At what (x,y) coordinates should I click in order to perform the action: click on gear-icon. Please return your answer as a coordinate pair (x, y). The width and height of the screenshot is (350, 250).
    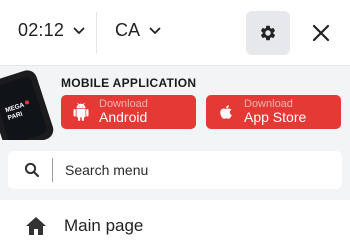
    Looking at the image, I should click on (268, 33).